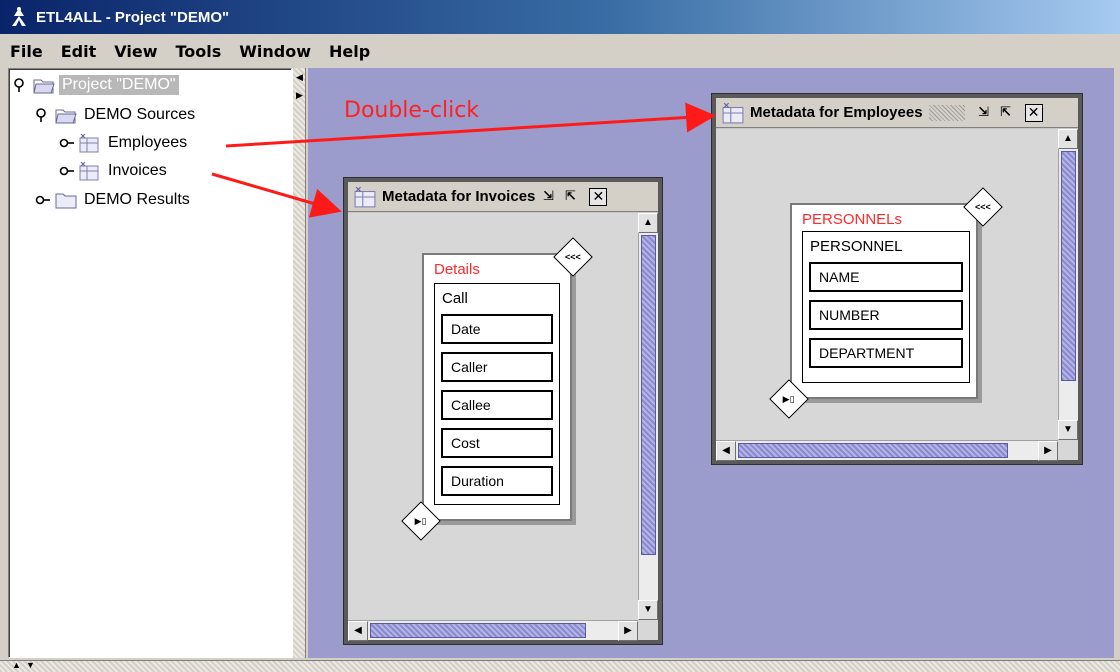 The height and width of the screenshot is (672, 1120). Describe the element at coordinates (497, 481) in the screenshot. I see `field-duration: Duration` at that location.